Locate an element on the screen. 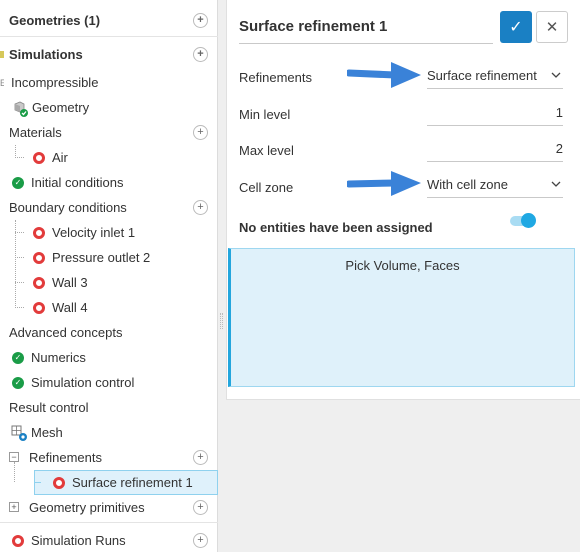 This screenshot has height=552, width=580. tree-item-boundary-conditions: Boundary conditions + is located at coordinates (109, 207).